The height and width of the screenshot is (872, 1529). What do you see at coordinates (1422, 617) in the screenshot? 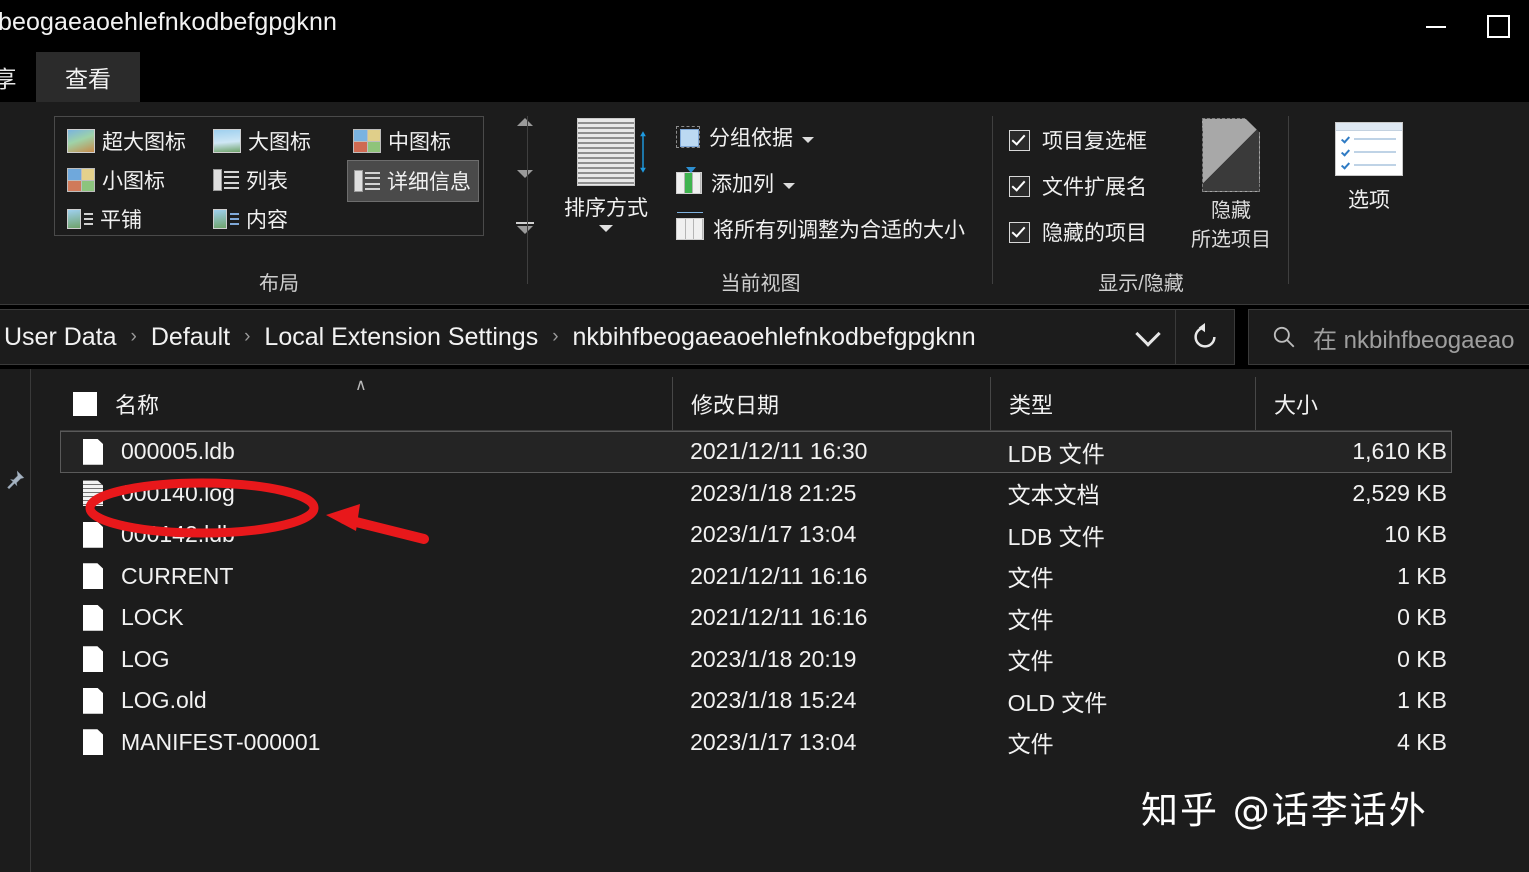
I see `file-size-cell: 0 KB` at bounding box center [1422, 617].